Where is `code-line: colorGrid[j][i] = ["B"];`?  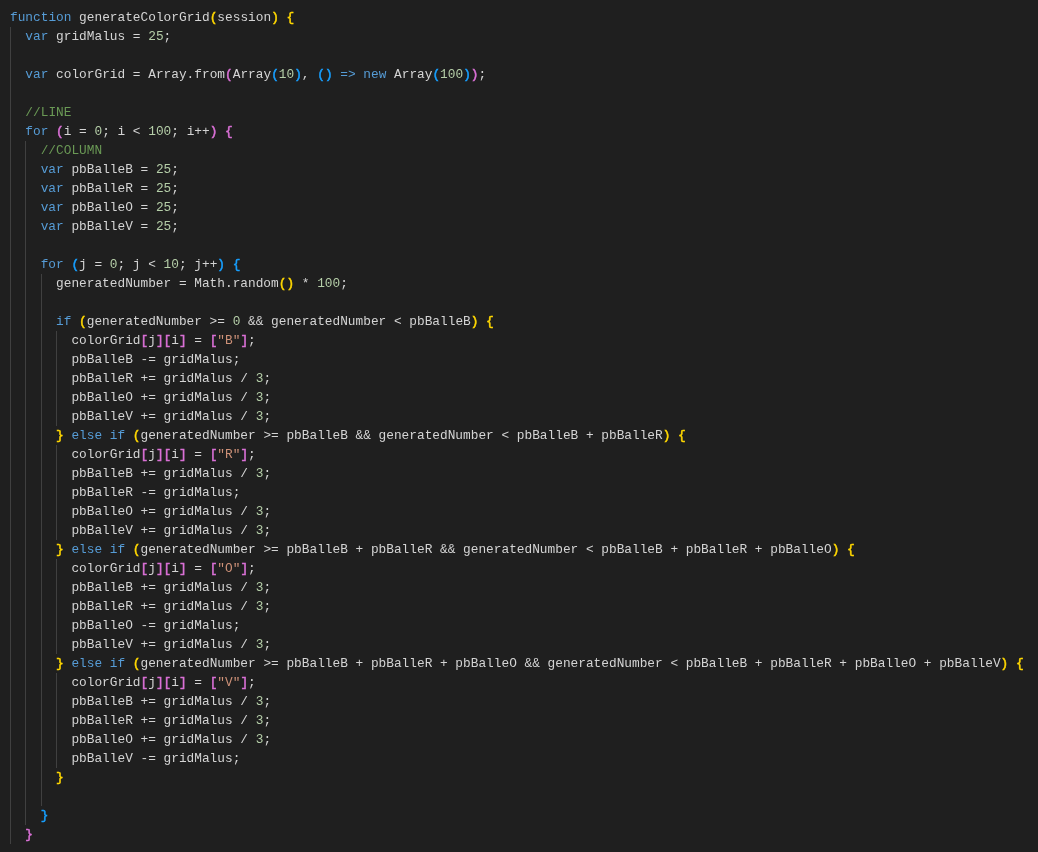
code-line: colorGrid[j][i] = ["B"]; is located at coordinates (163, 341).